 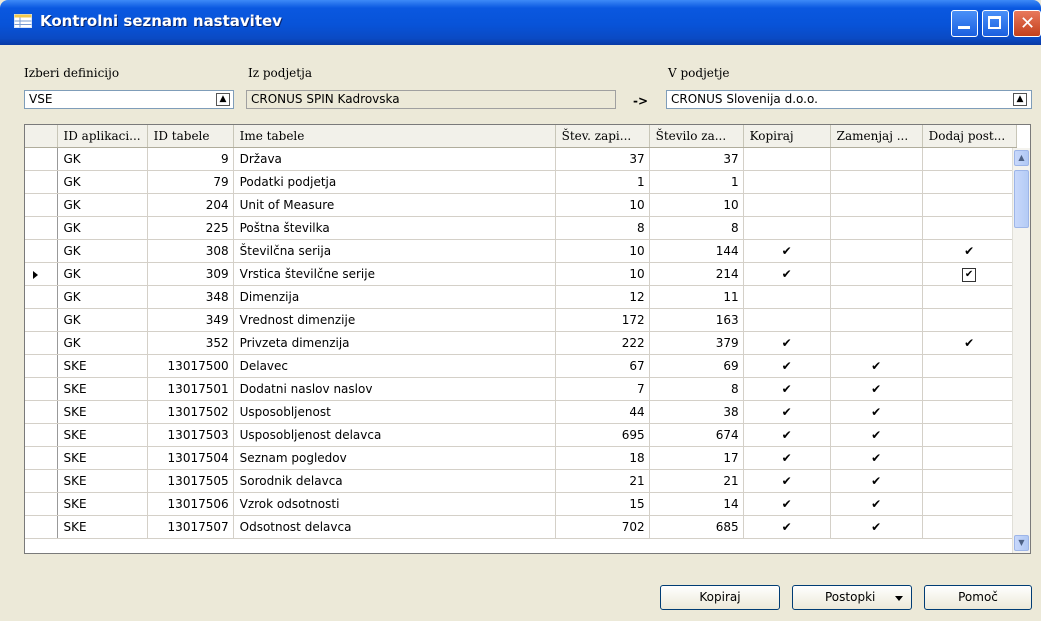 What do you see at coordinates (190, 320) in the screenshot?
I see `cell-table-id: 349` at bounding box center [190, 320].